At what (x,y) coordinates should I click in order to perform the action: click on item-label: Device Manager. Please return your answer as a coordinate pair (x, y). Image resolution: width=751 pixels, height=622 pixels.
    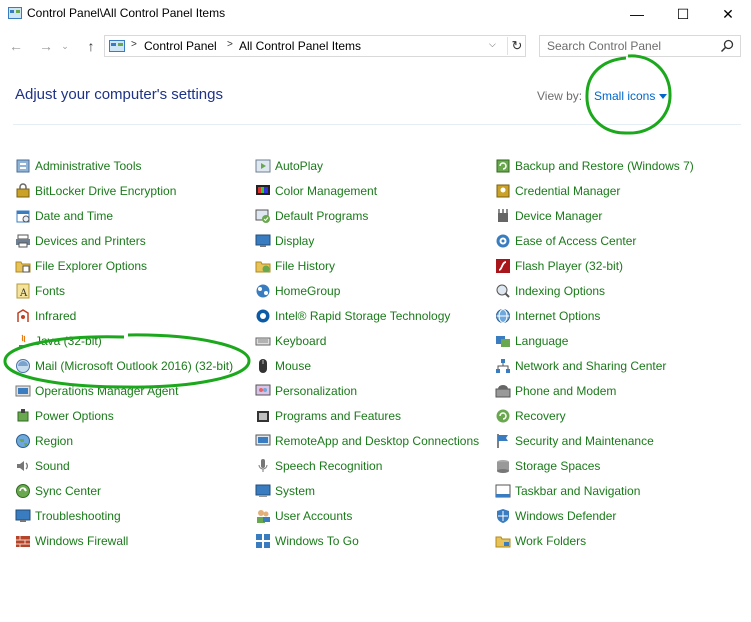
    Looking at the image, I should click on (558, 216).